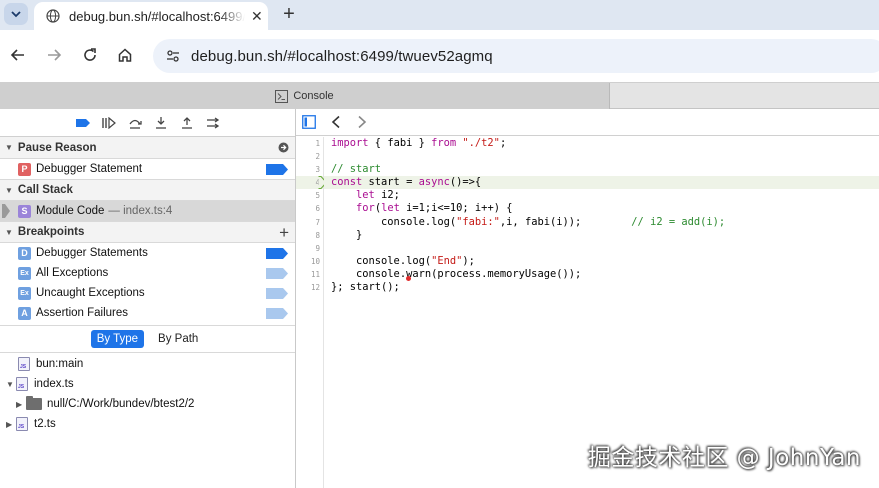  Describe the element at coordinates (147, 424) in the screenshot. I see `source-file-t2: ▶ t2.ts` at that location.